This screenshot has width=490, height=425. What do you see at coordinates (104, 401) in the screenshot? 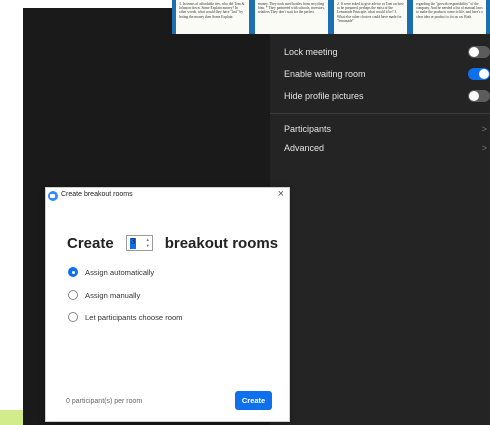
I see `participants-per-room-text: 0 participant(s) per room` at bounding box center [104, 401].